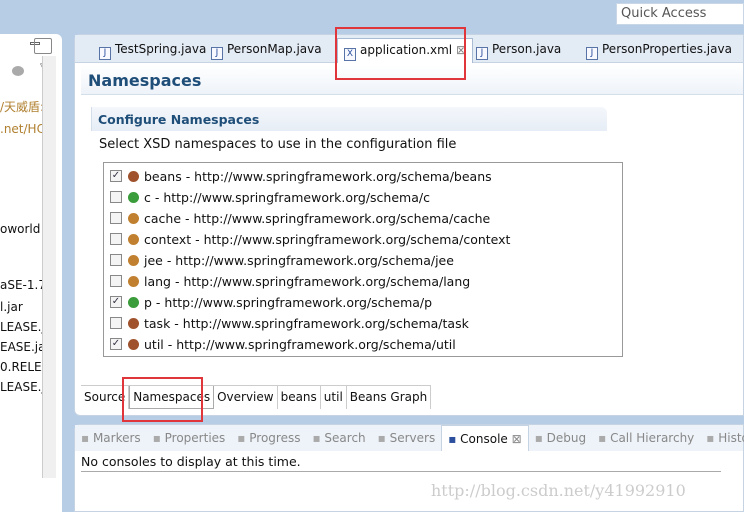 This screenshot has width=744, height=512. Describe the element at coordinates (401, 463) in the screenshot. I see `console-message: No consoles to display at this time.` at that location.